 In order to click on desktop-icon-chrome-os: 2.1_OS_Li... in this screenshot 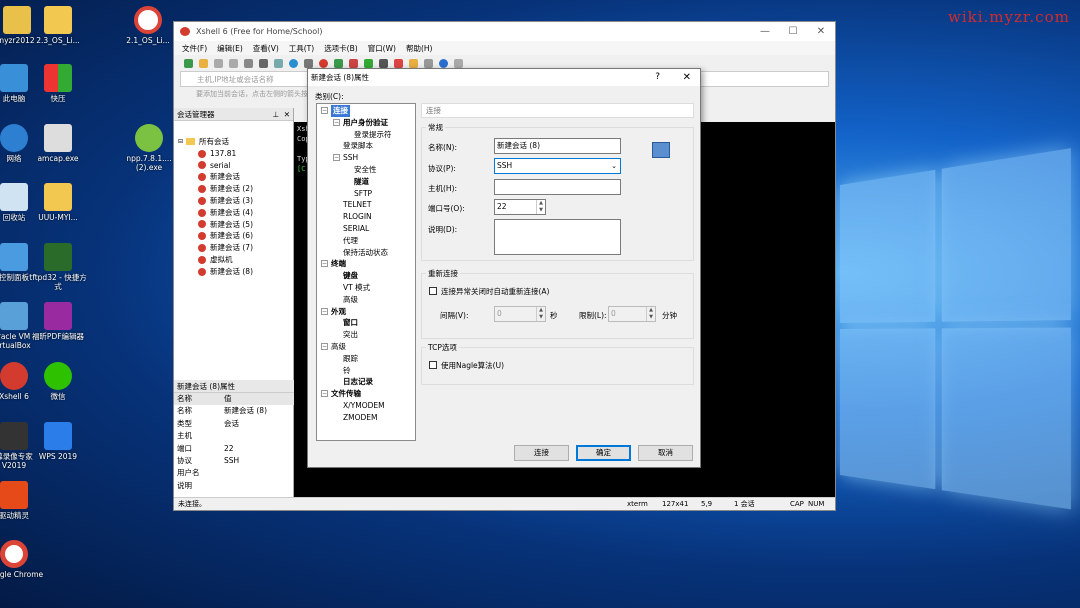, I will do `click(148, 25)`.